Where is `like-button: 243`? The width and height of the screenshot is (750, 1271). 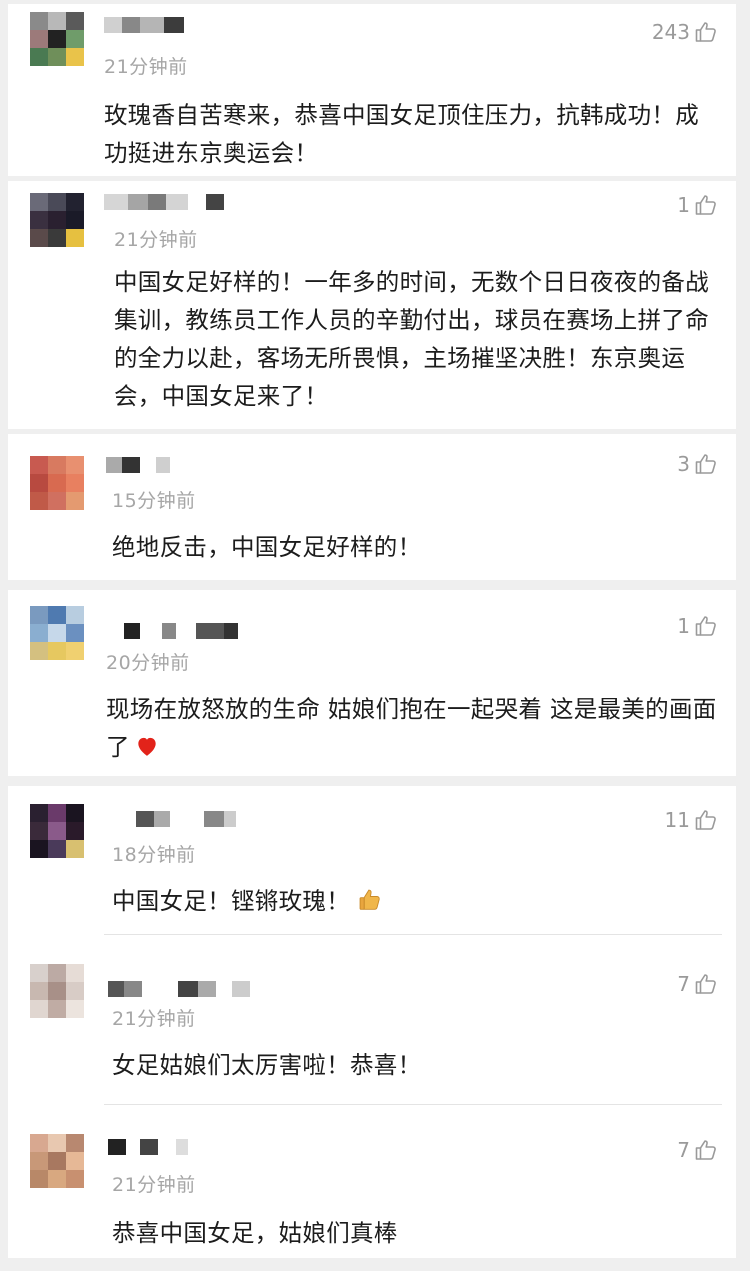
like-button: 243 is located at coordinates (685, 32).